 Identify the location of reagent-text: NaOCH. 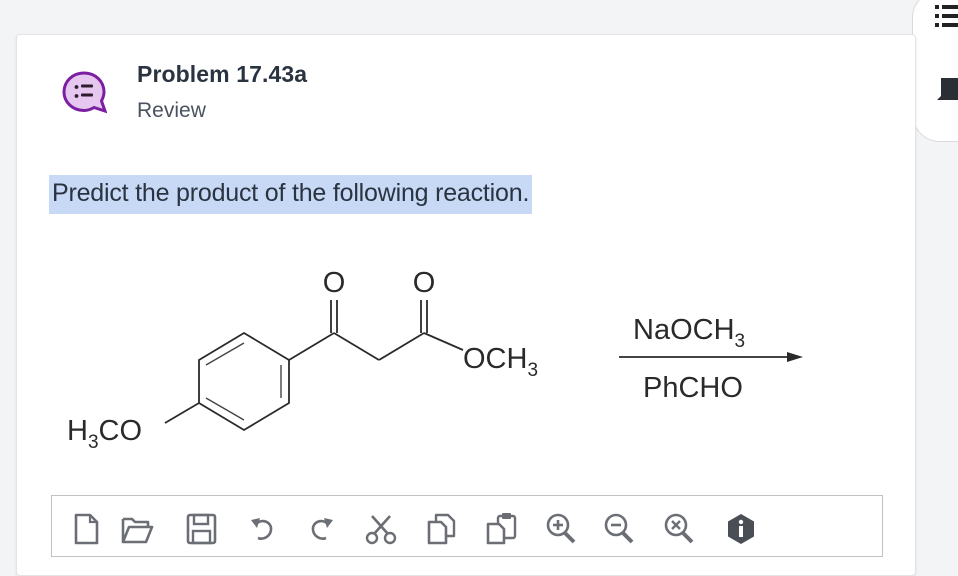
(684, 330).